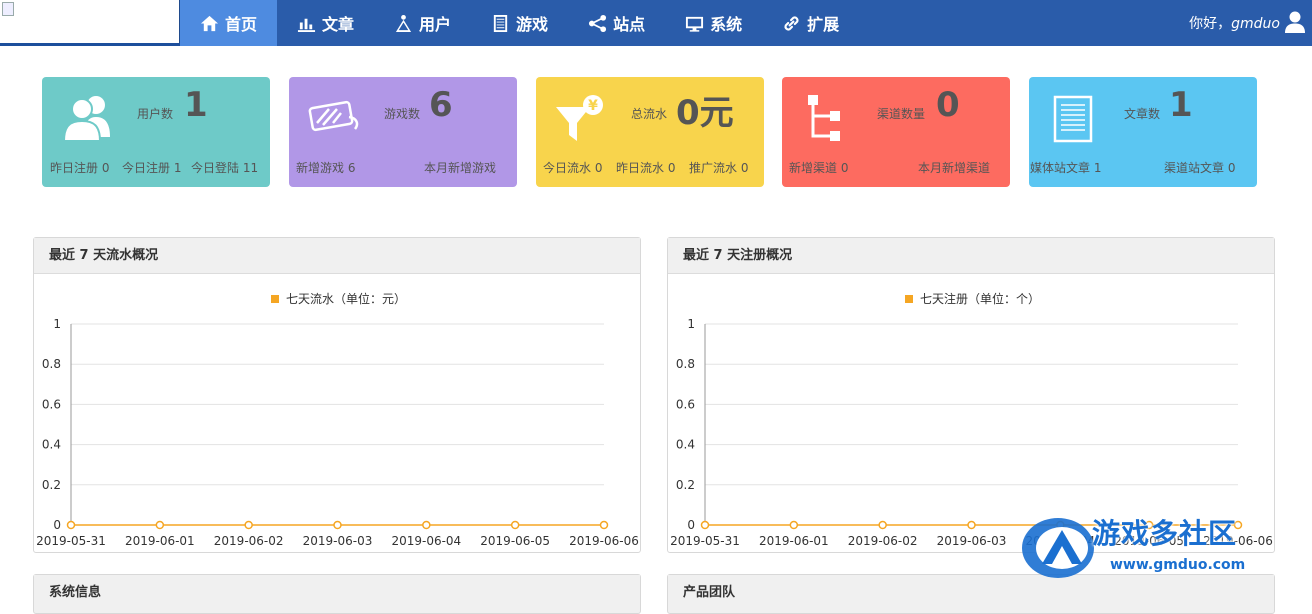 The height and width of the screenshot is (614, 1312). I want to click on panel-title: 最近 7 天流水概况, so click(337, 256).